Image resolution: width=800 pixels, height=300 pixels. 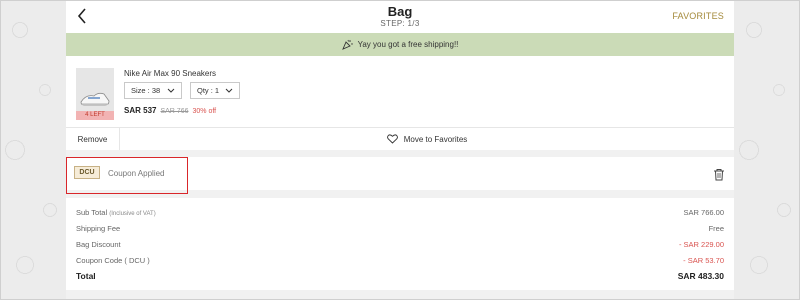 I want to click on item-actions: Remove Move to Favorites, so click(x=400, y=138).